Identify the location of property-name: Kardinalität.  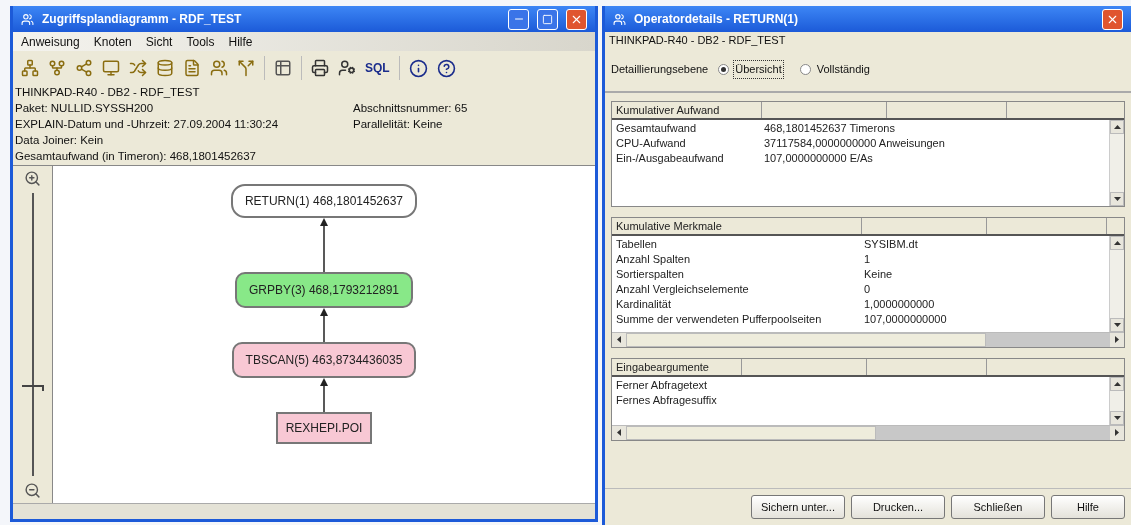
(644, 304).